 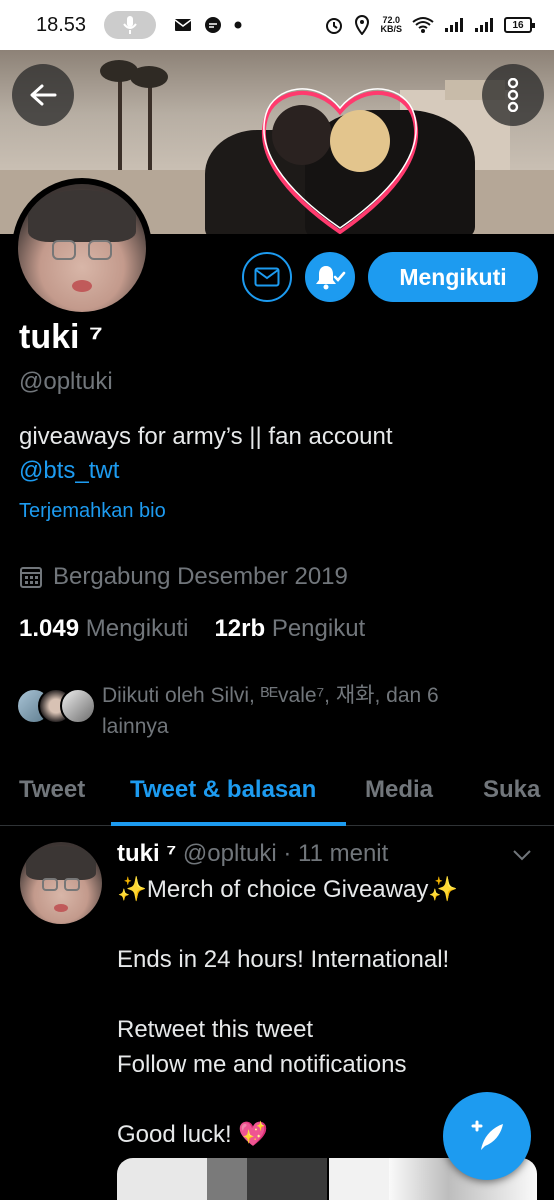 I want to click on tab-tweet-replies: Tweet & balasan, so click(x=223, y=790).